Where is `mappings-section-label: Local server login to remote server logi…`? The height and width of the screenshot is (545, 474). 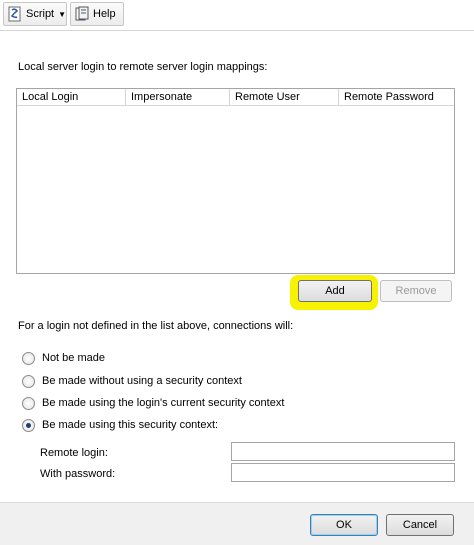 mappings-section-label: Local server login to remote server logi… is located at coordinates (143, 67).